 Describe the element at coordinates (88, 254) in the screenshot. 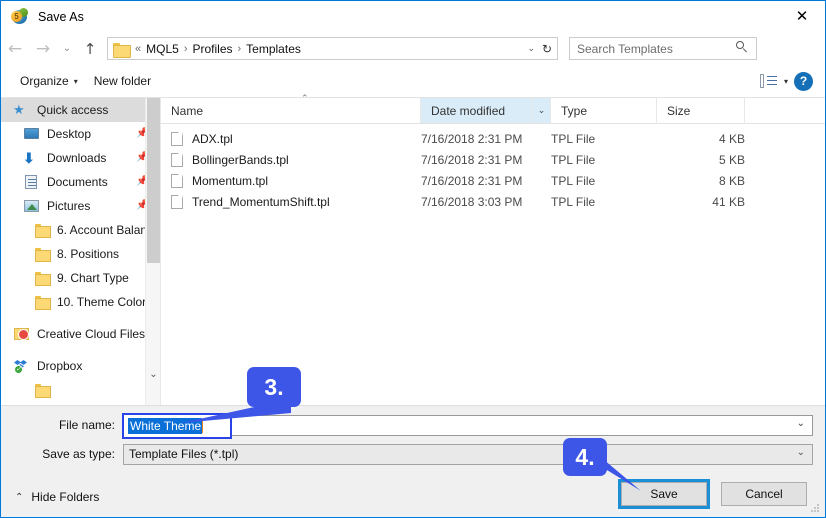

I see `sidebar-item-label: 8. Positions` at that location.